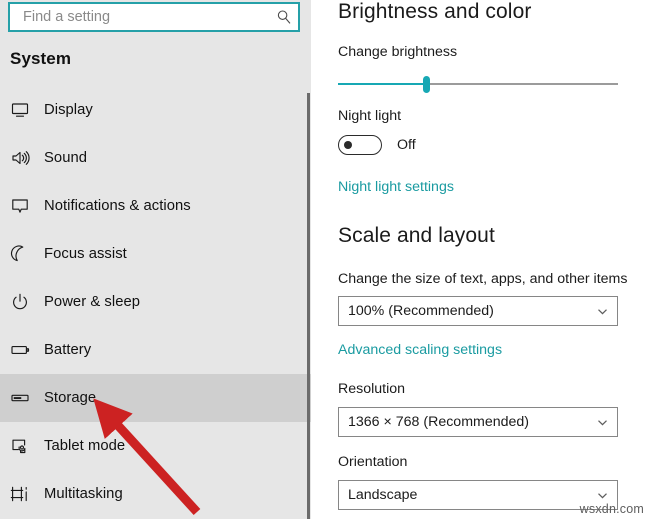  Describe the element at coordinates (478, 85) in the screenshot. I see `brightness-slider` at that location.